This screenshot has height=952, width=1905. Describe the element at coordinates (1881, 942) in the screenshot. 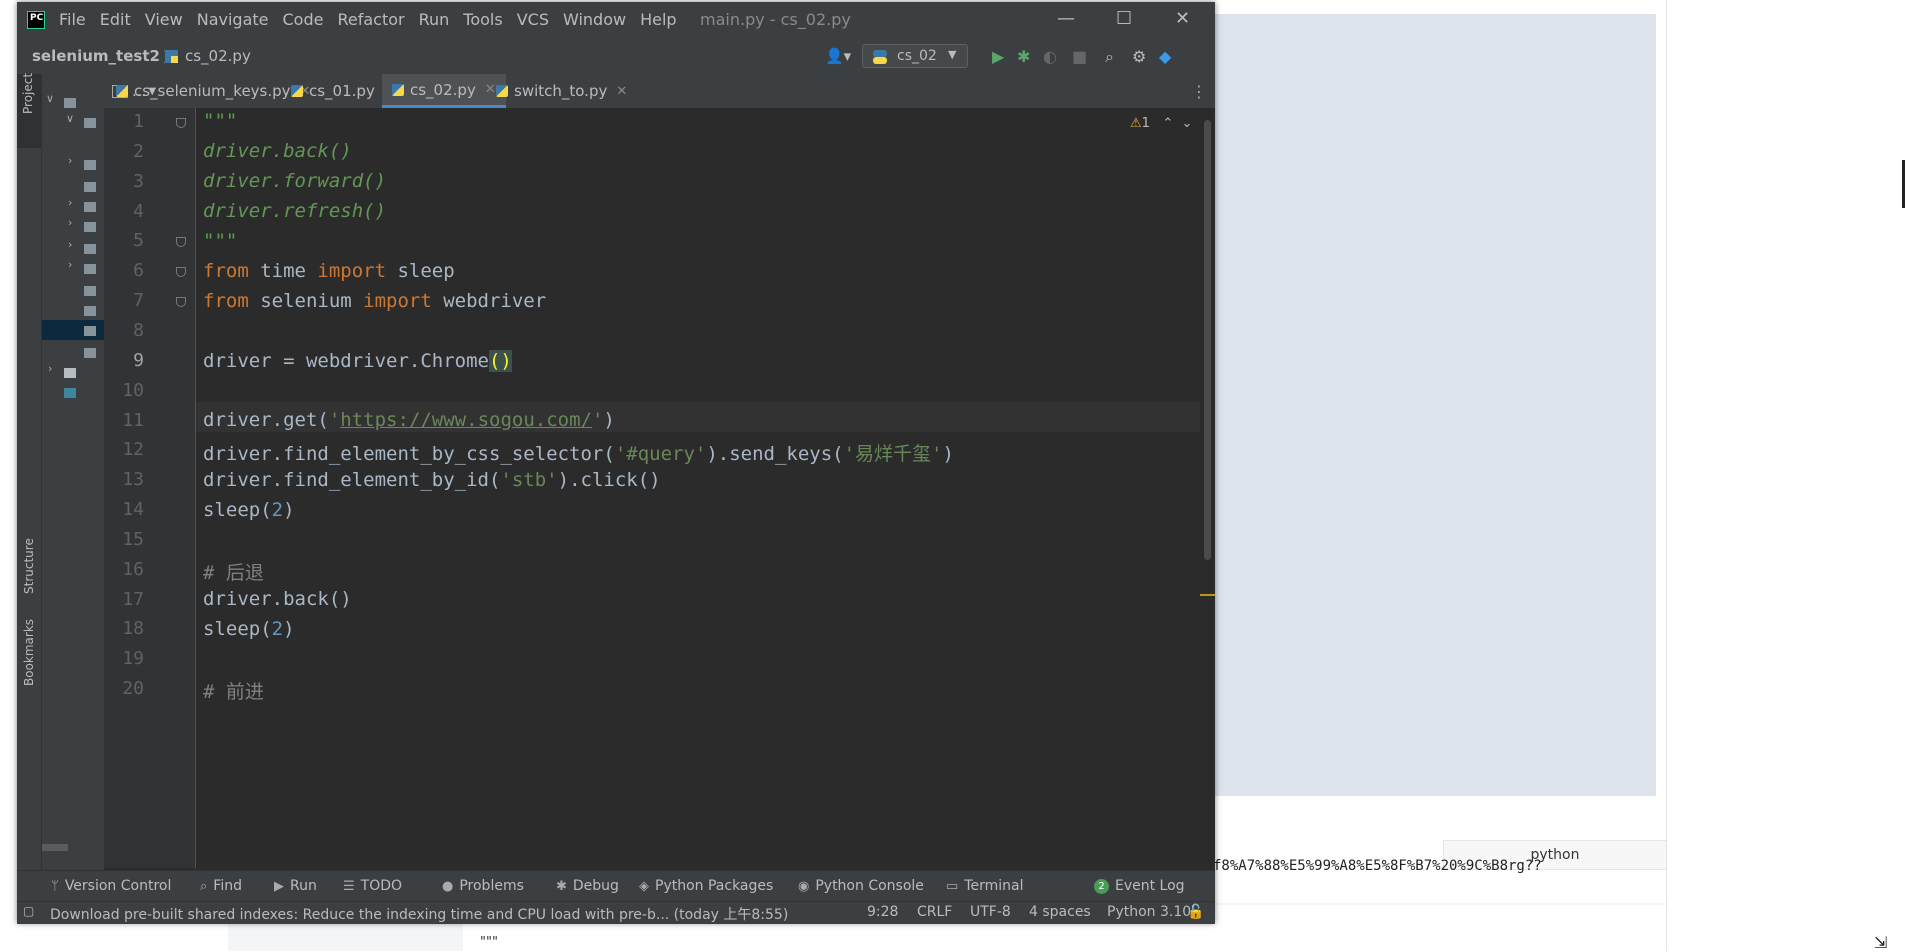

I see `mouse-cursor-icon: ⇲` at that location.